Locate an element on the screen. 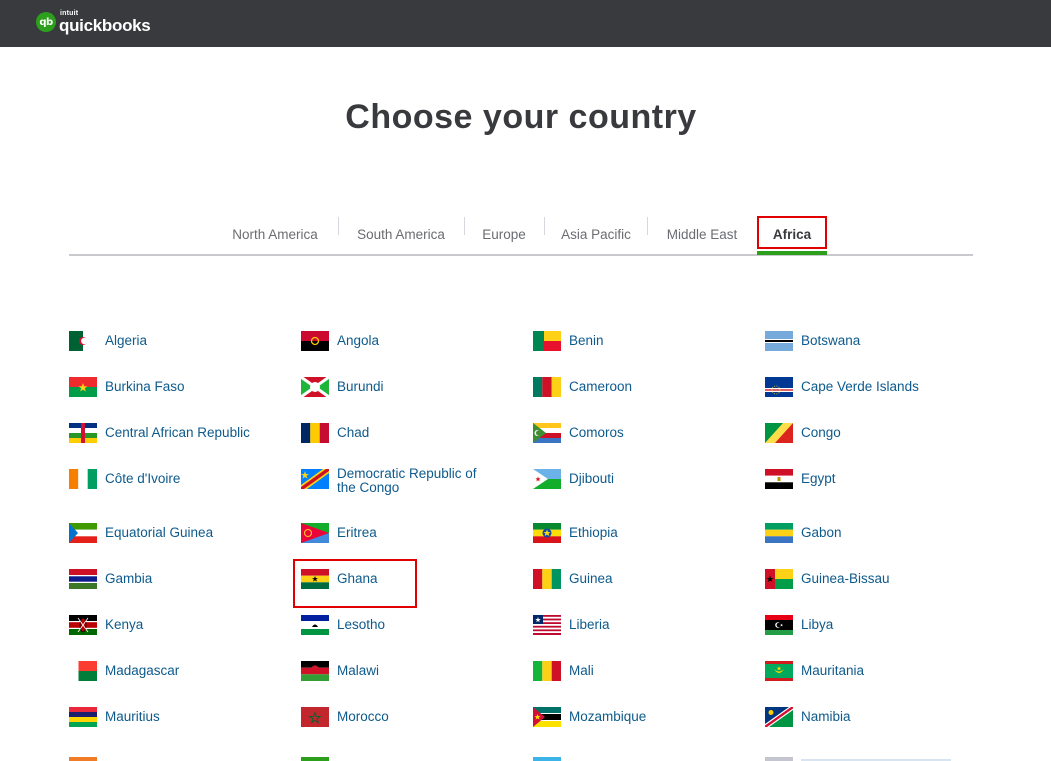  tab-asia-pacific: Asia Pacific is located at coordinates (596, 234).